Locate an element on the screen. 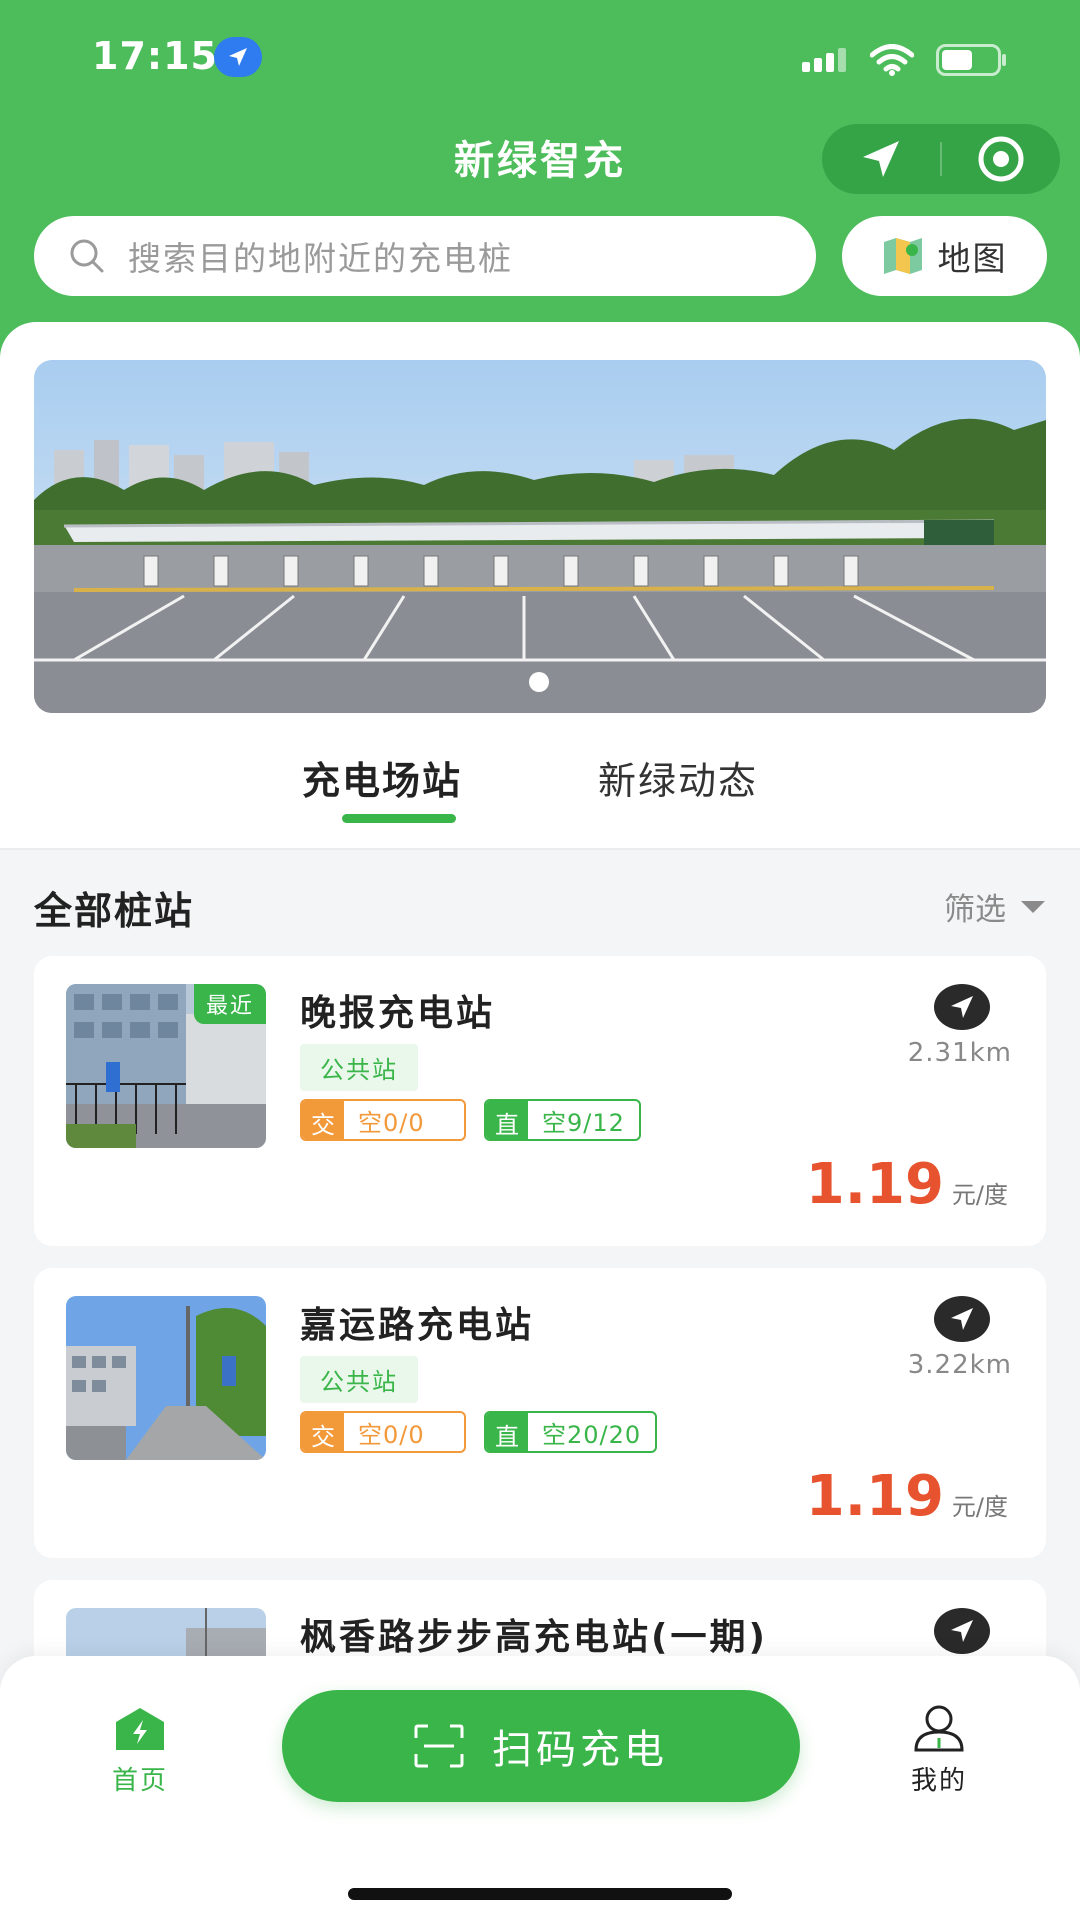 The width and height of the screenshot is (1080, 1920). station-distance: 2.31km is located at coordinates (959, 1053).